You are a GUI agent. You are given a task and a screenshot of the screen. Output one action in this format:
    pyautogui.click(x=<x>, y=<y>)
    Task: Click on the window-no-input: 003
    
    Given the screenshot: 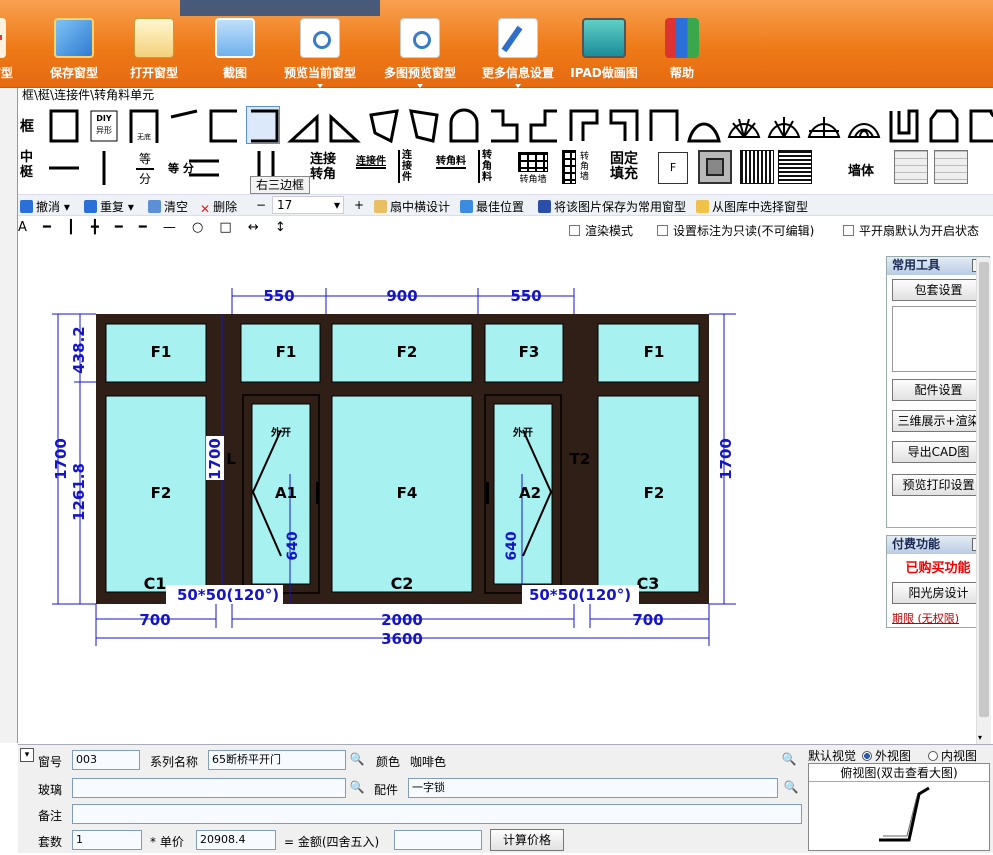 What is the action you would take?
    pyautogui.click(x=106, y=760)
    